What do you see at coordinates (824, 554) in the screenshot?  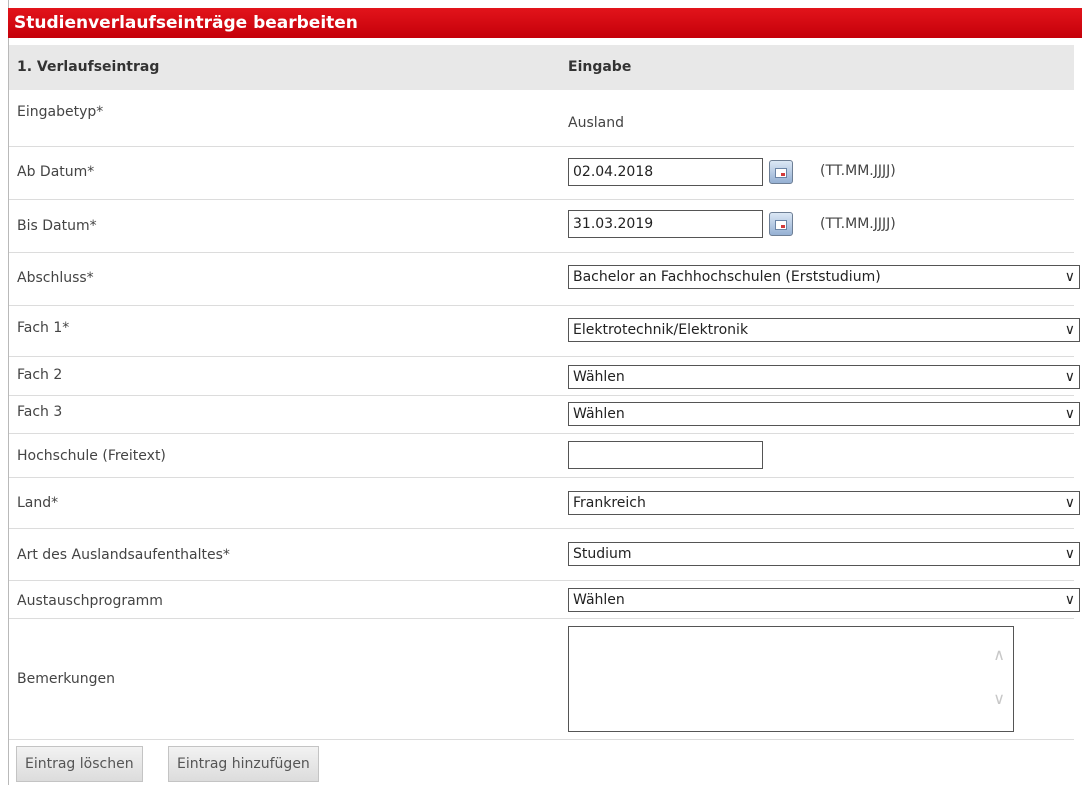 I see `art-select: Studium ∨` at bounding box center [824, 554].